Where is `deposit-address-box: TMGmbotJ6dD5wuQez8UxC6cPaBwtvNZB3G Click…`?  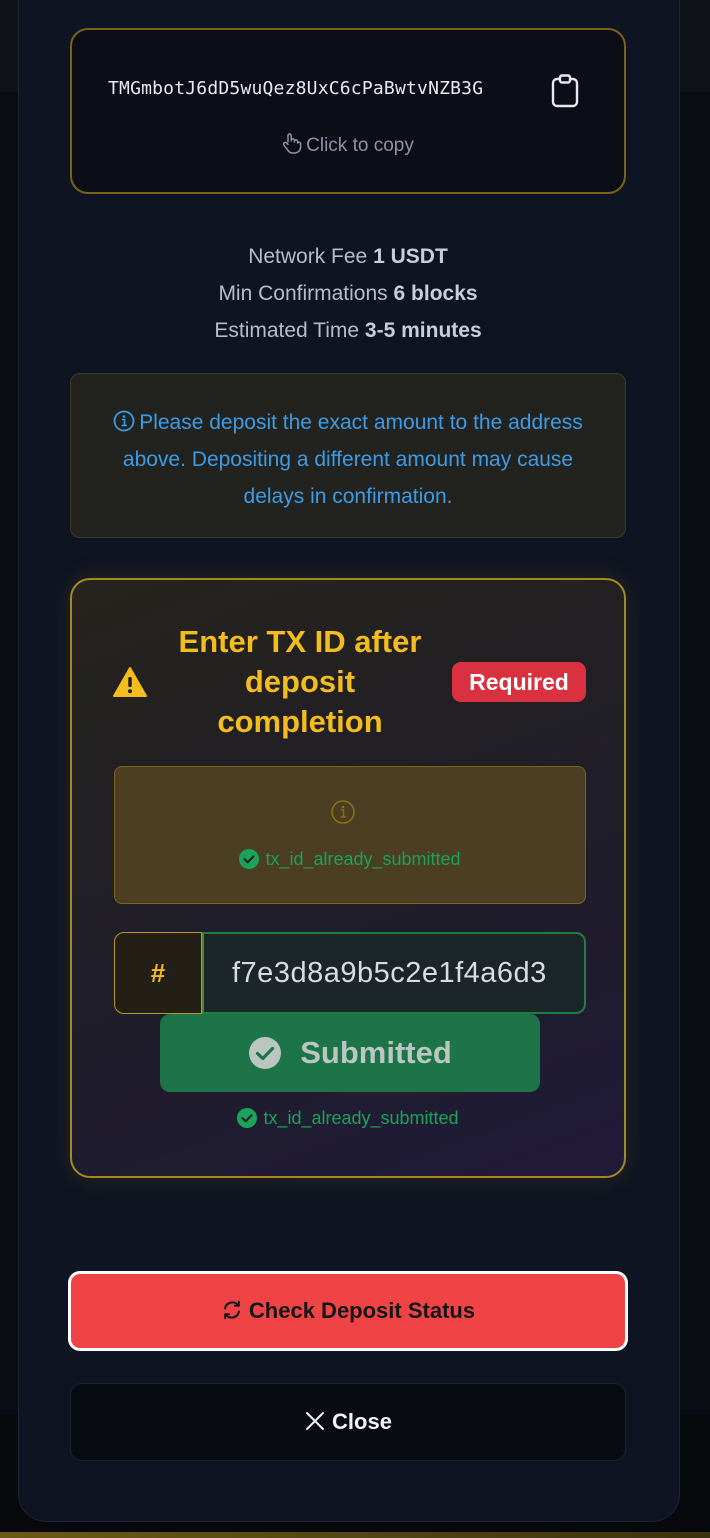
deposit-address-box: TMGmbotJ6dD5wuQez8UxC6cPaBwtvNZB3G Click… is located at coordinates (348, 111).